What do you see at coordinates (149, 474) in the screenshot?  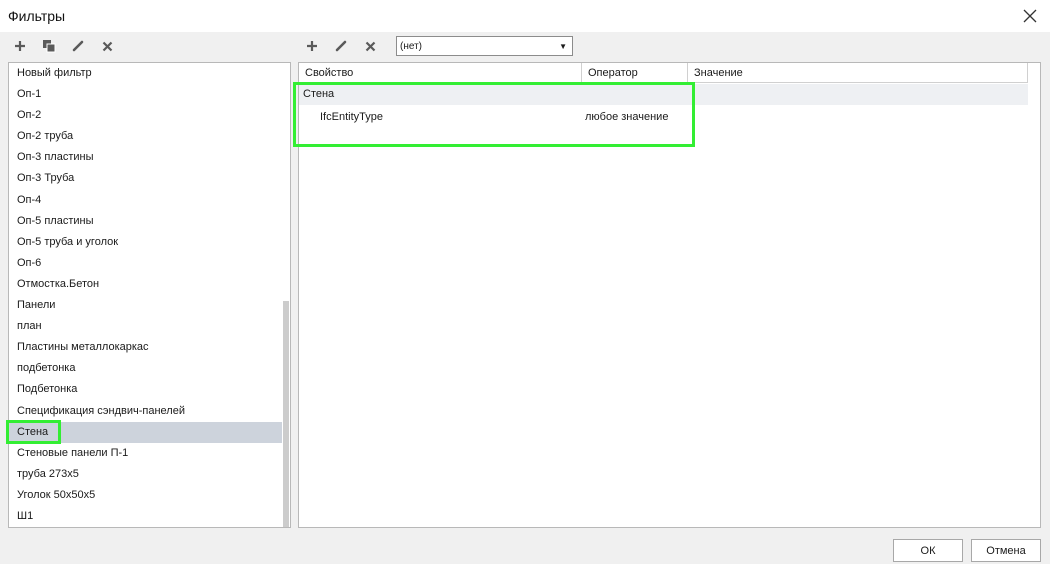 I see `filter-list-item: труба 273x5` at bounding box center [149, 474].